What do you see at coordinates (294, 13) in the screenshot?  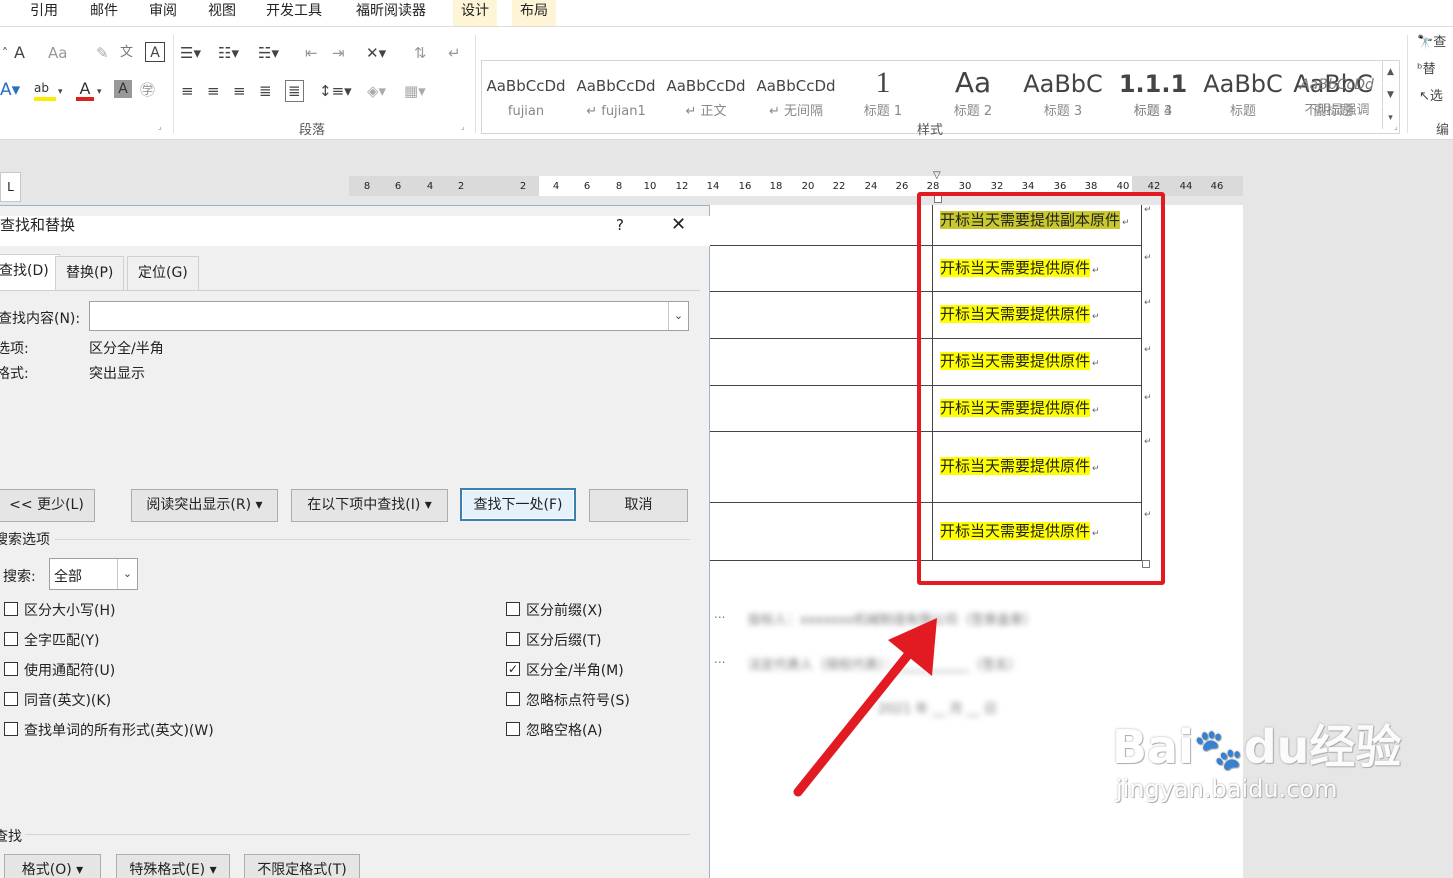 I see `menu-developer: 开发工具` at bounding box center [294, 13].